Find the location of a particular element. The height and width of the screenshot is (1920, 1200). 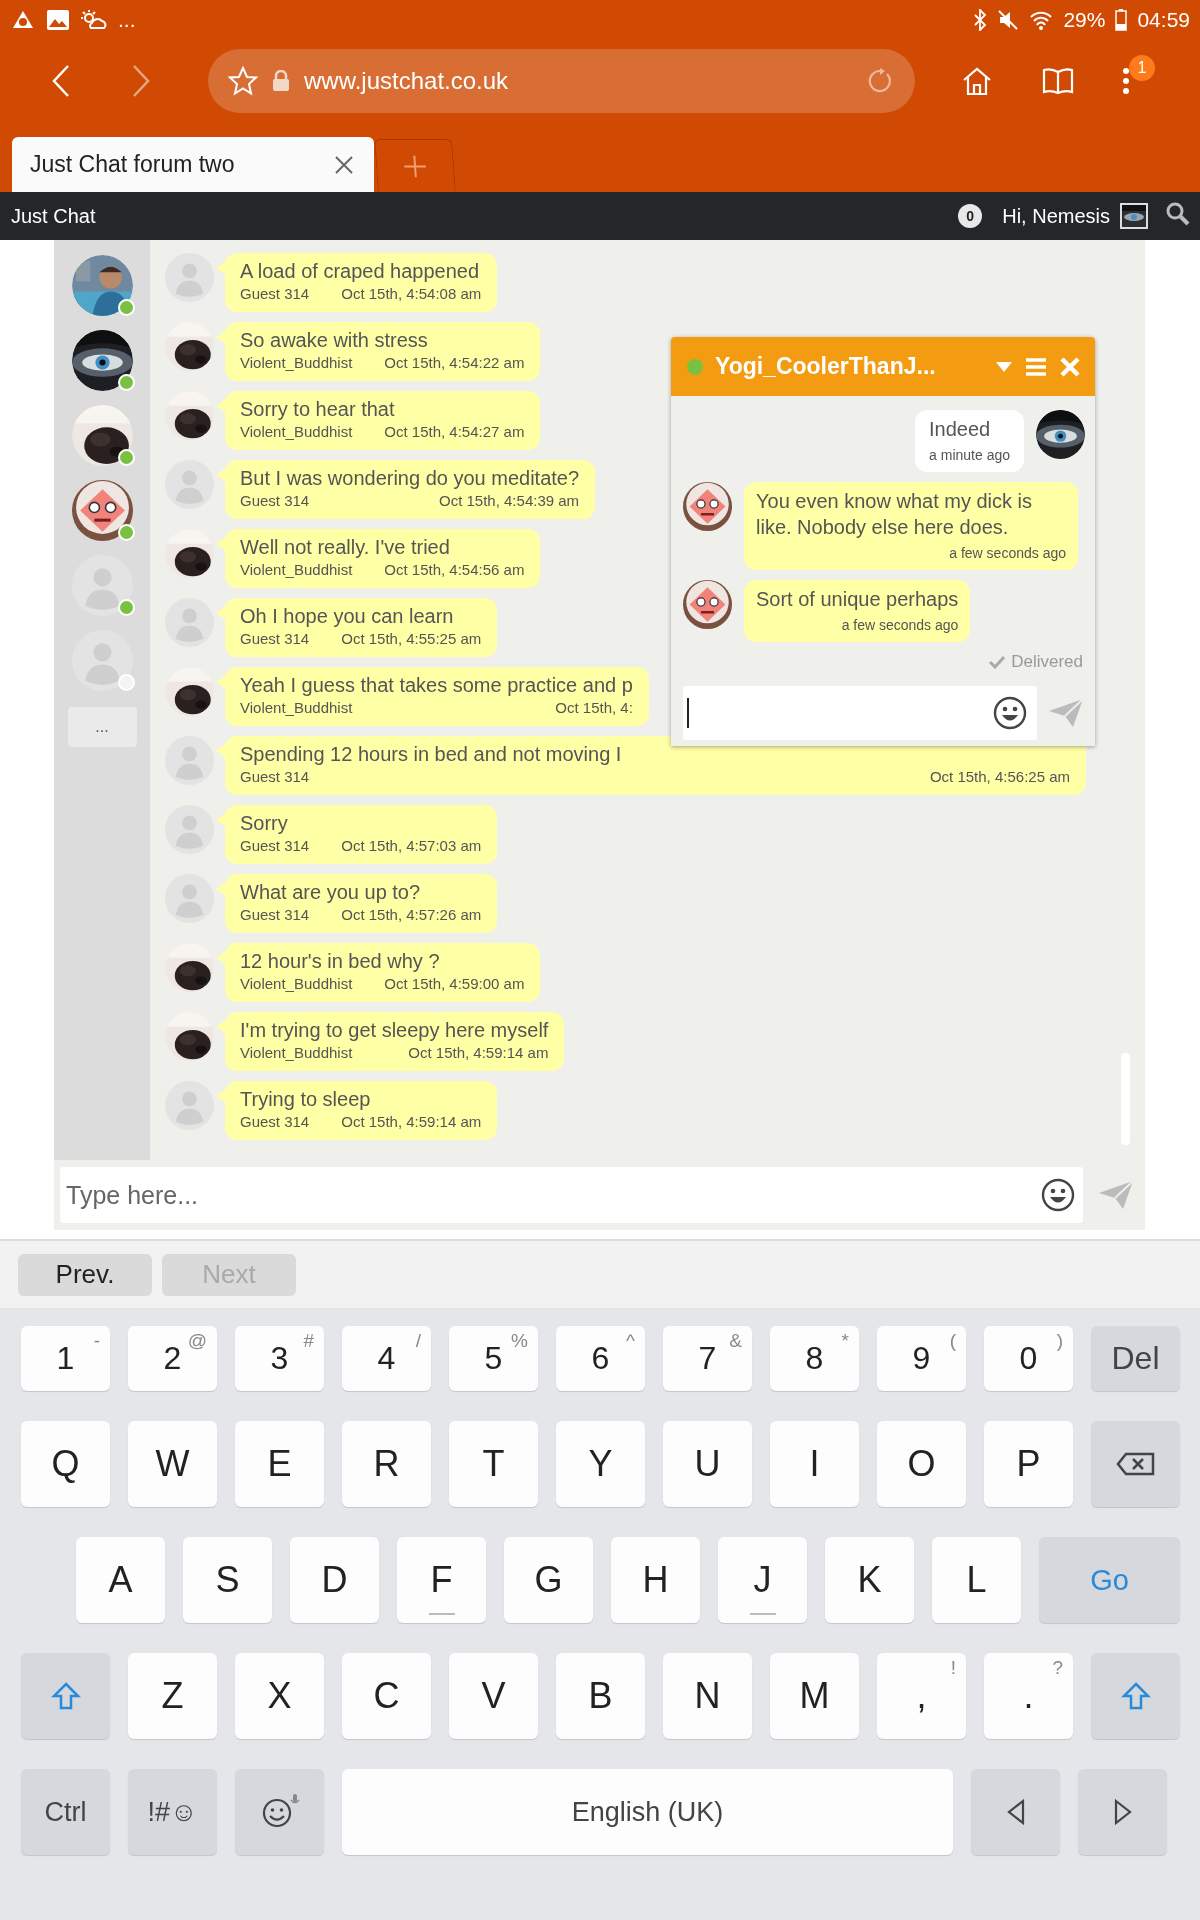

browser-tab: Just Chat forum two is located at coordinates (193, 164).